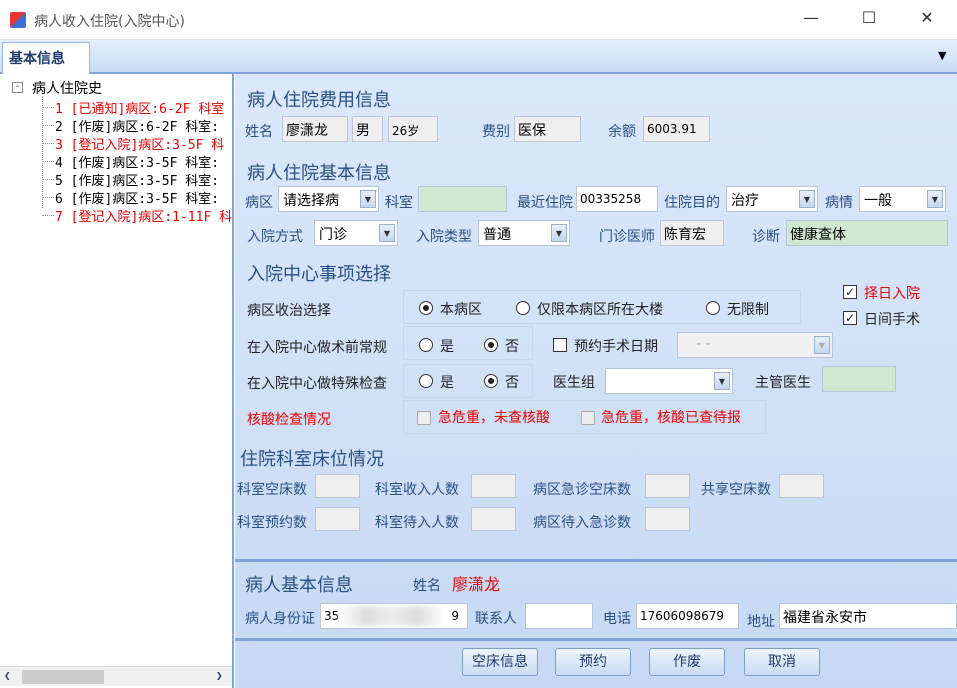 The width and height of the screenshot is (957, 688). What do you see at coordinates (478, 57) in the screenshot?
I see `tab-strip: 基本信息 ▼` at bounding box center [478, 57].